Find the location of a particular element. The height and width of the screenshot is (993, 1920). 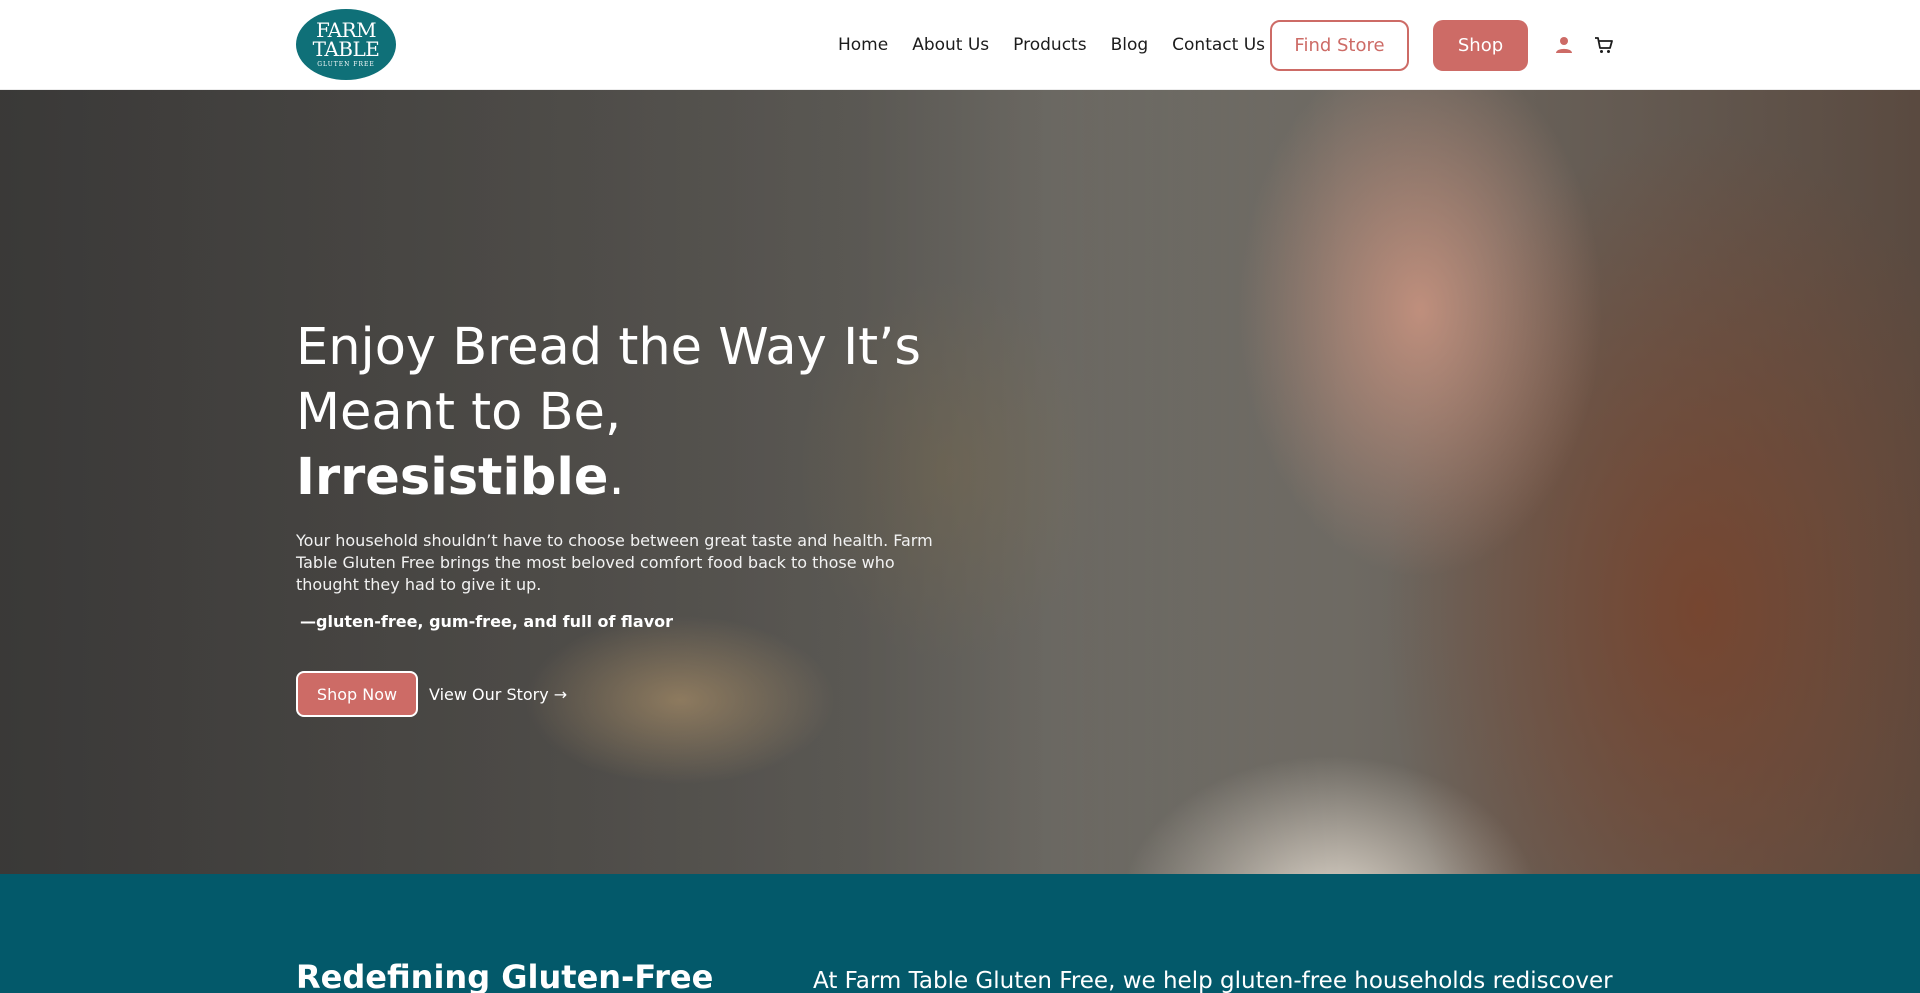

shop-now-button: Shop Now is located at coordinates (357, 694).